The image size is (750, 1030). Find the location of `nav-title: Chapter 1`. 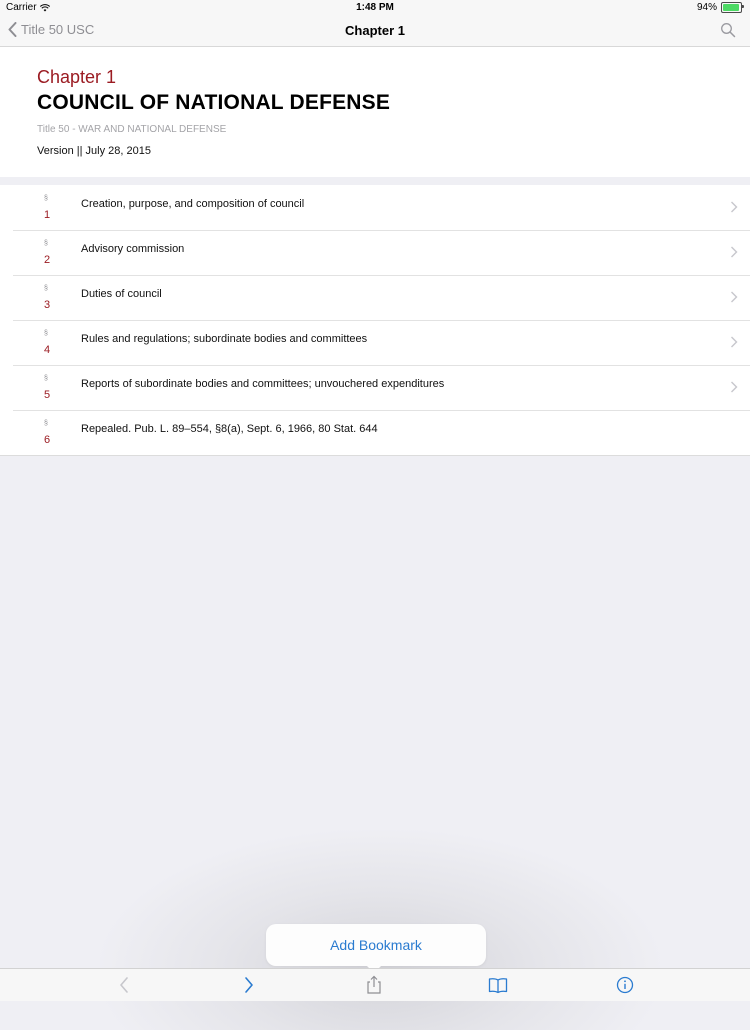

nav-title: Chapter 1 is located at coordinates (375, 30).